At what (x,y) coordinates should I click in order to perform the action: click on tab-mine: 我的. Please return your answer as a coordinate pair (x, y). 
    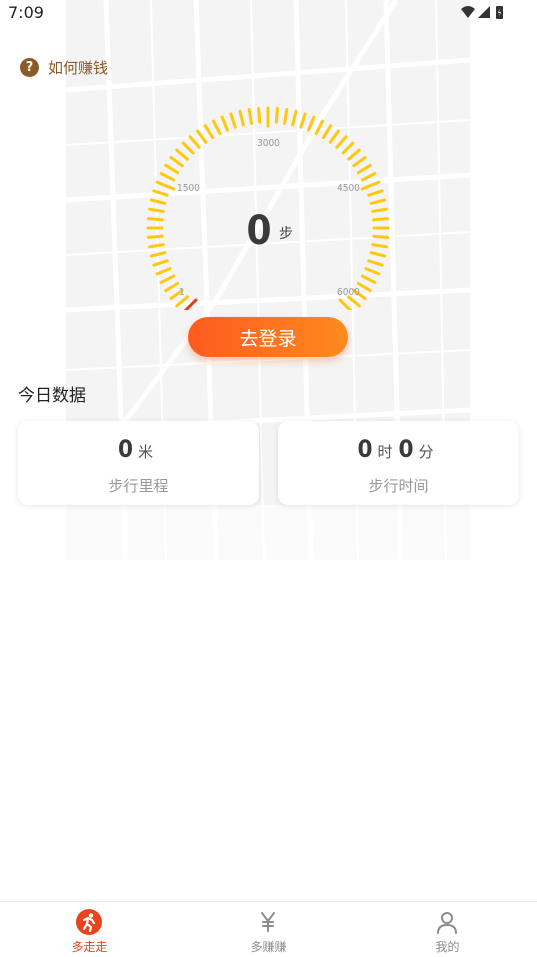
    Looking at the image, I should click on (447, 929).